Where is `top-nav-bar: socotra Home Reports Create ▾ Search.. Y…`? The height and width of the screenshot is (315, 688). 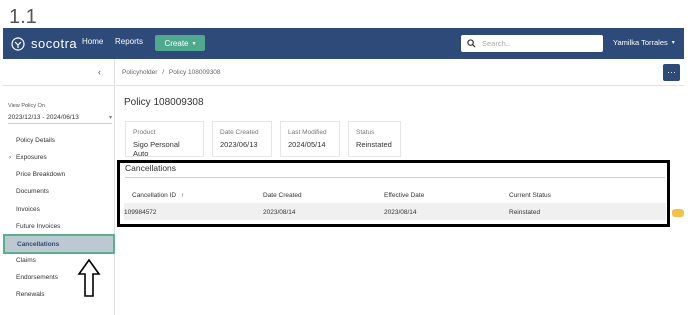 top-nav-bar: socotra Home Reports Create ▾ Search.. Y… is located at coordinates (343, 43).